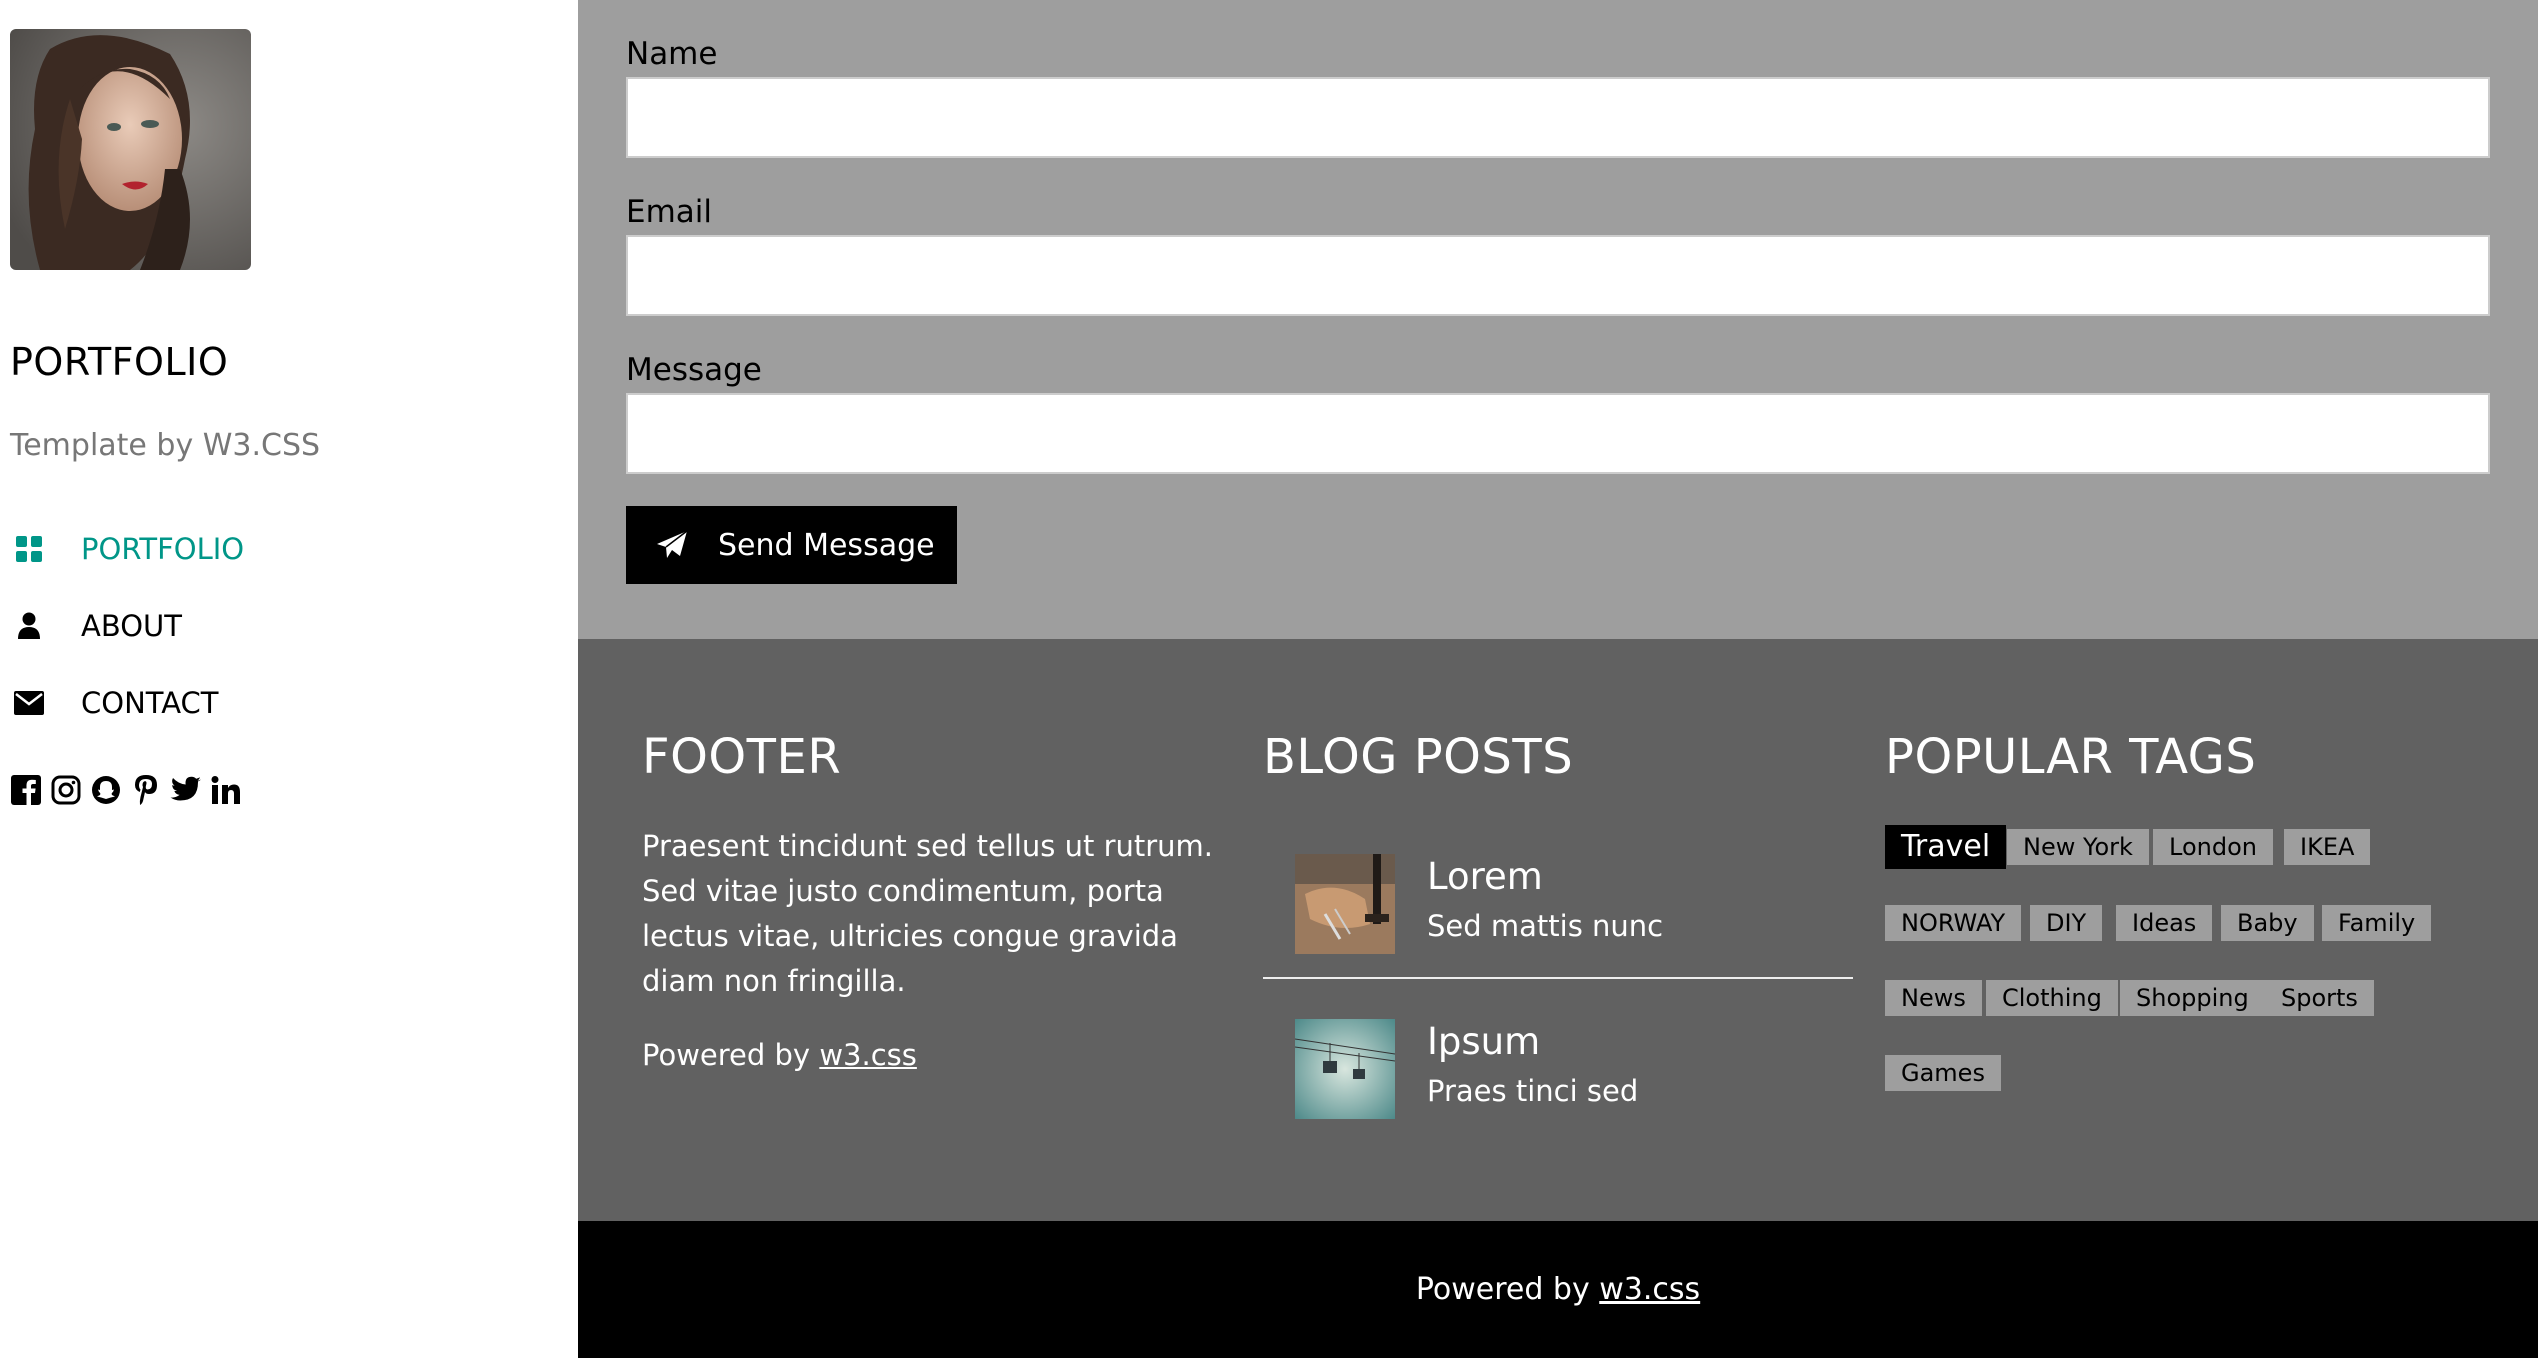  What do you see at coordinates (1953, 923) in the screenshot?
I see `tag-item: NORWAY` at bounding box center [1953, 923].